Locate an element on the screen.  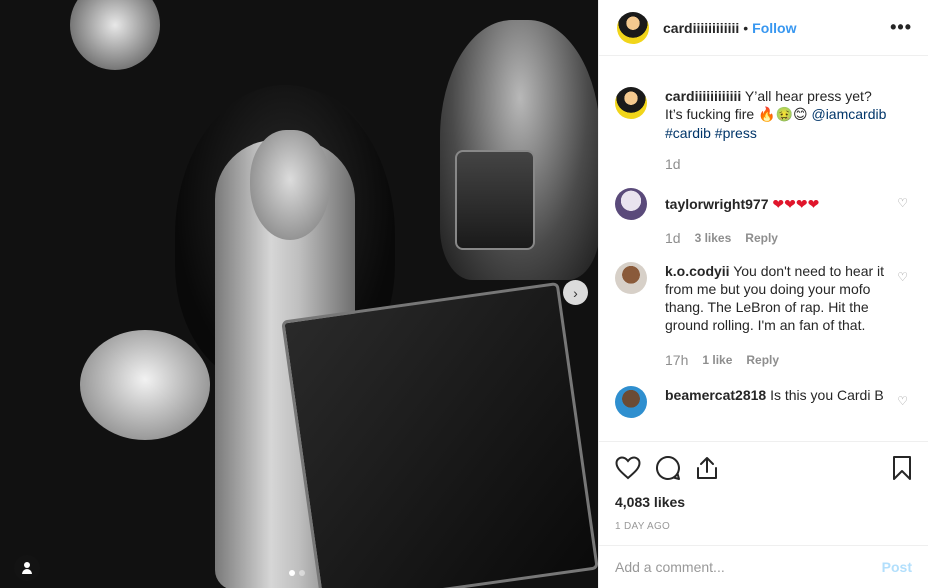
comment-username: beamercat2818 is located at coordinates (715, 395).